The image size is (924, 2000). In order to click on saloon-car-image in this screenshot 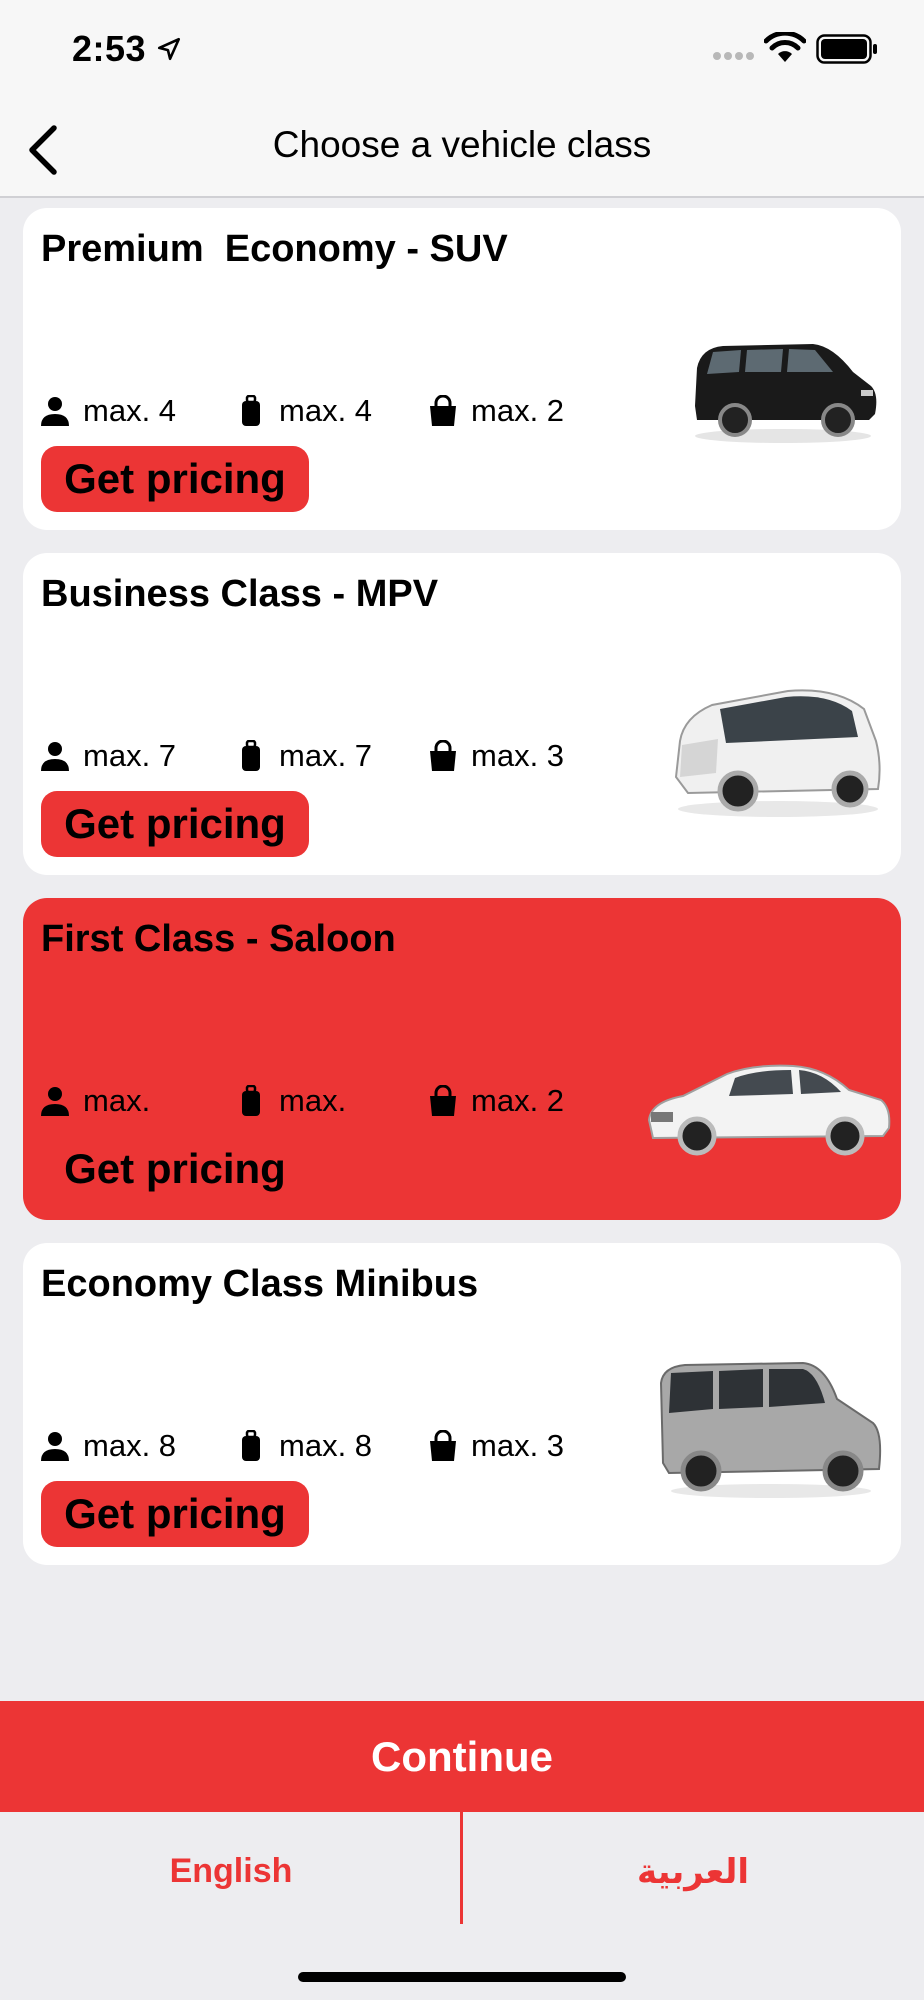, I will do `click(769, 1110)`.